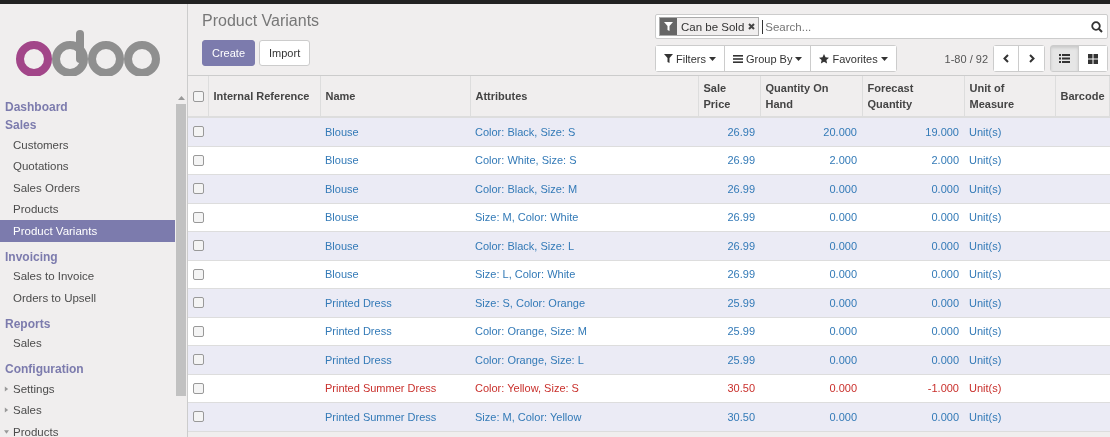 The height and width of the screenshot is (437, 1110). I want to click on scrollbar-thumb, so click(181, 250).